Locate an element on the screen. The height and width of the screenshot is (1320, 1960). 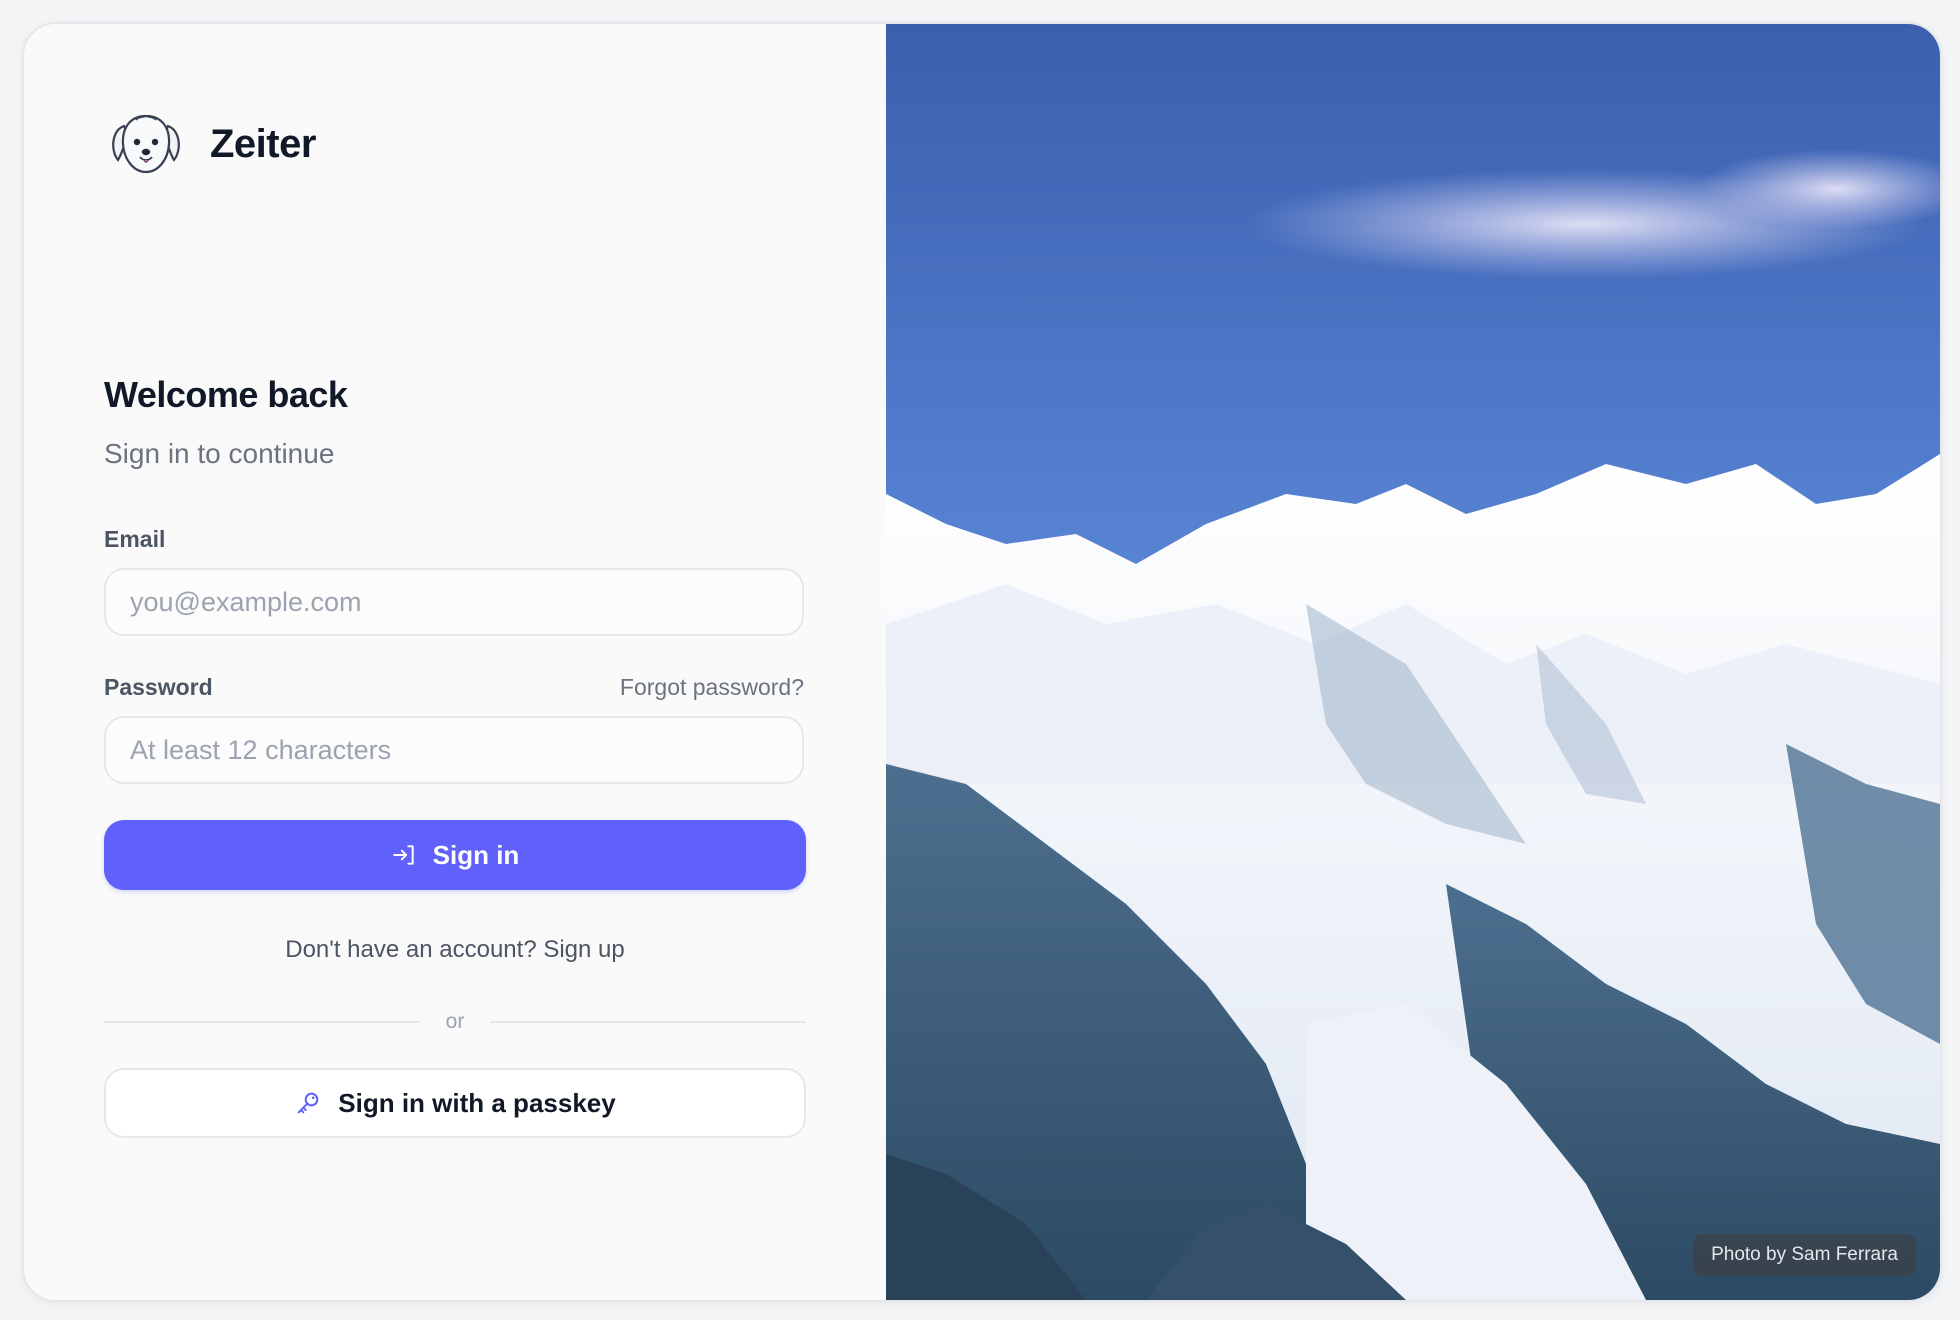
signup-prompt-text: Don't have an account? is located at coordinates (411, 949).